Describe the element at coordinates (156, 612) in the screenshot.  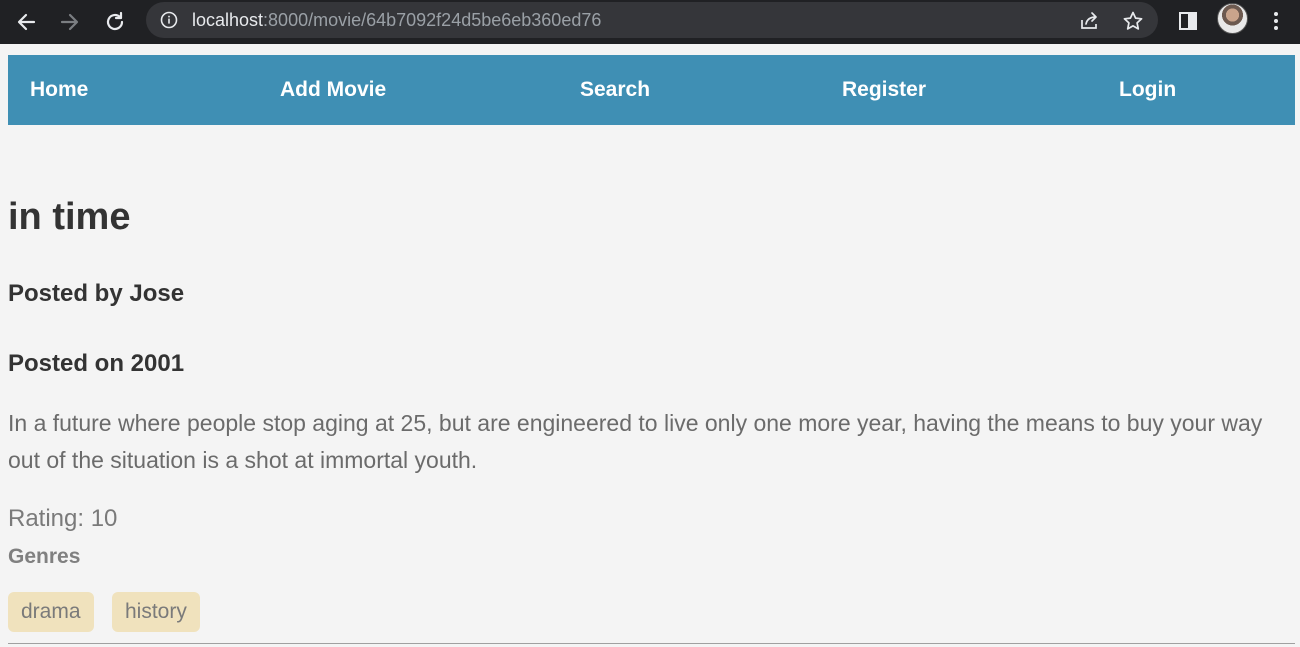
I see `genre-tag-history: history` at that location.